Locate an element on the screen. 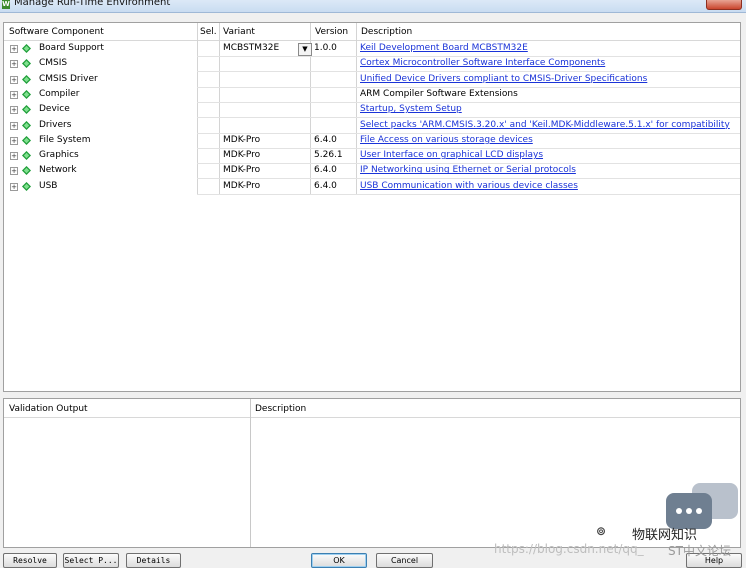 This screenshot has width=746, height=568. component-version: 1.0.0 is located at coordinates (325, 48).